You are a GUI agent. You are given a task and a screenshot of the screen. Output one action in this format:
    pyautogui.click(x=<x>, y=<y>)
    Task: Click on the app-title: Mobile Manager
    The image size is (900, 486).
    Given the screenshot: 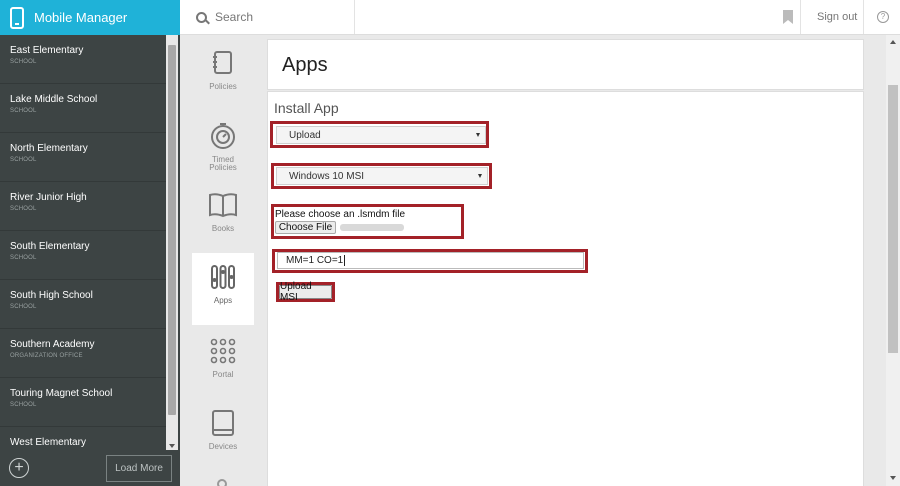 What is the action you would take?
    pyautogui.click(x=81, y=17)
    